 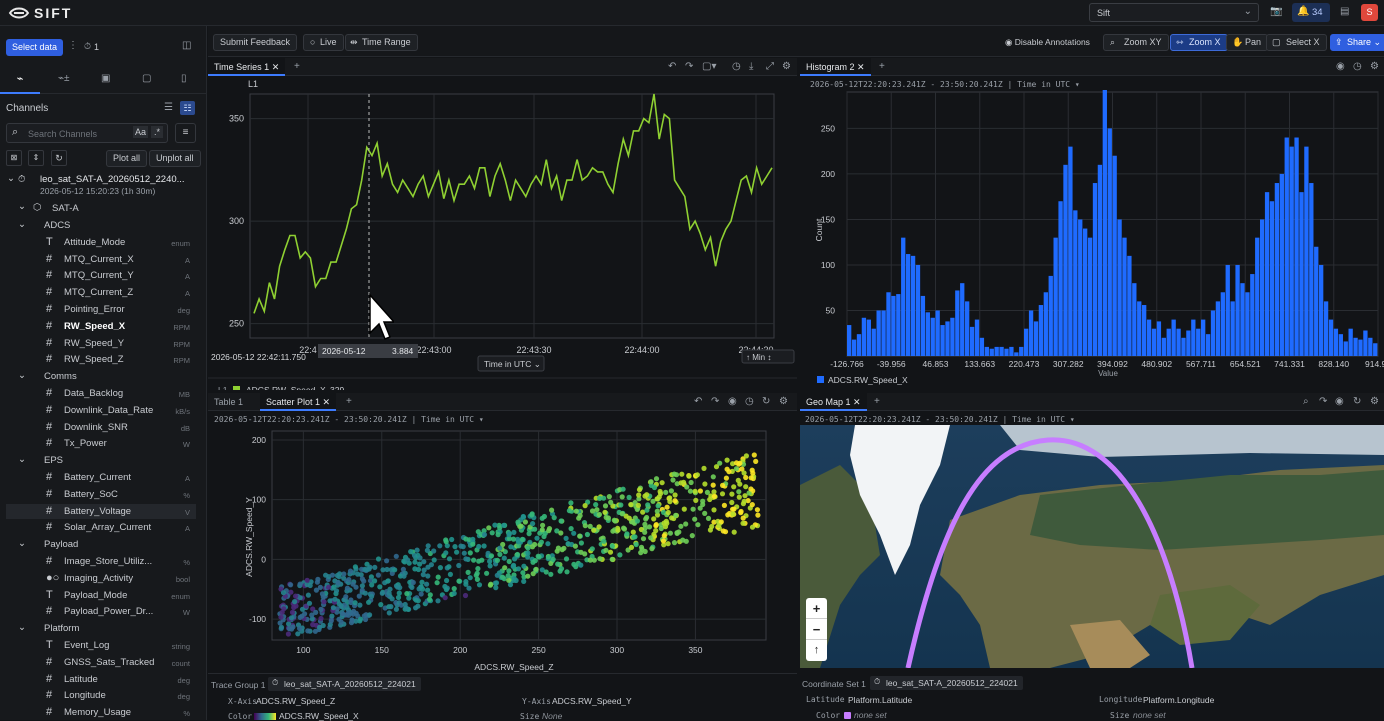 I want to click on channel-item: Data_Backlog, so click(x=93, y=393).